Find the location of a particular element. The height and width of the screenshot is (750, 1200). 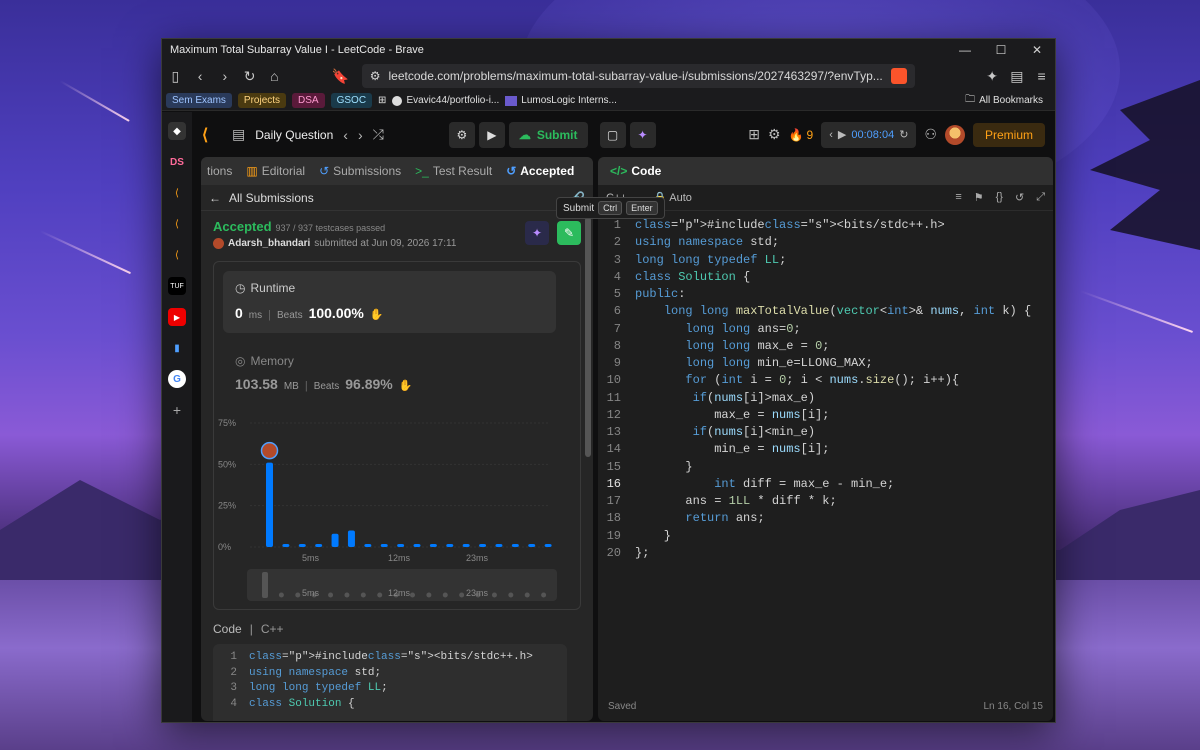

timer-prev-icon: ‹ is located at coordinates (831, 135).